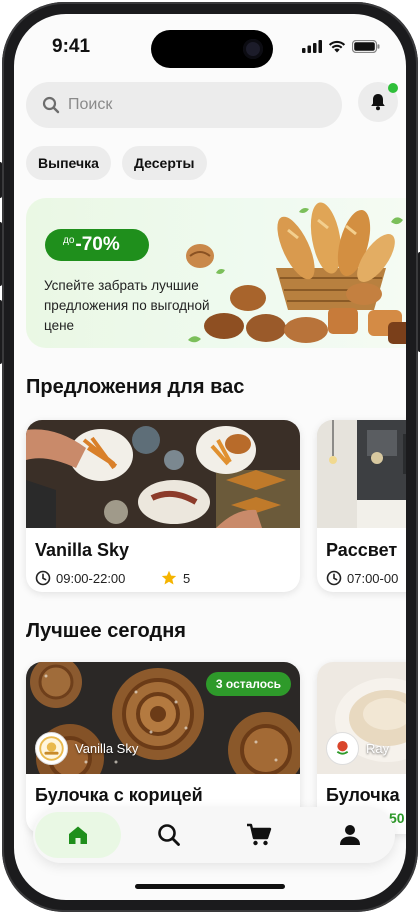 The image size is (420, 914). What do you see at coordinates (164, 163) in the screenshot?
I see `category-chip-desserts: Десерты` at bounding box center [164, 163].